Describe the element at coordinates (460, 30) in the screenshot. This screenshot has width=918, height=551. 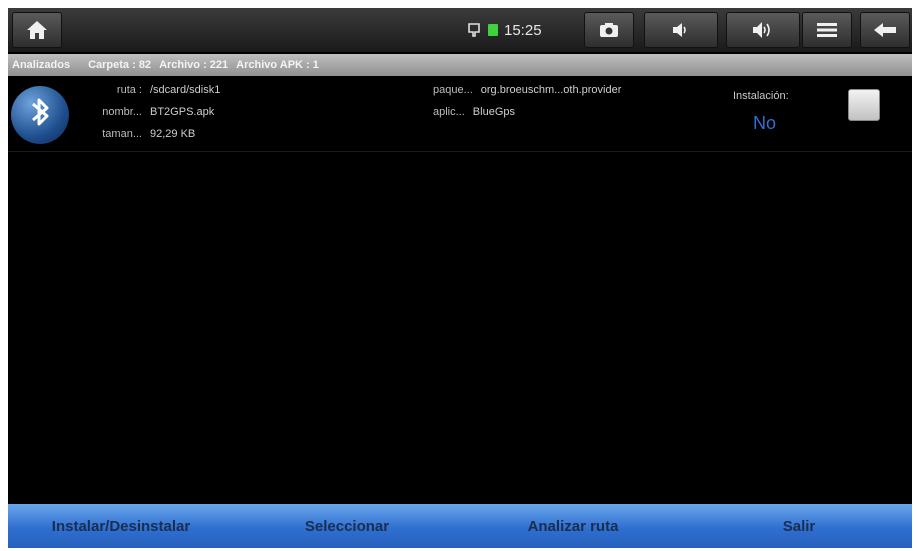
I see `system-bar: 15:25` at that location.